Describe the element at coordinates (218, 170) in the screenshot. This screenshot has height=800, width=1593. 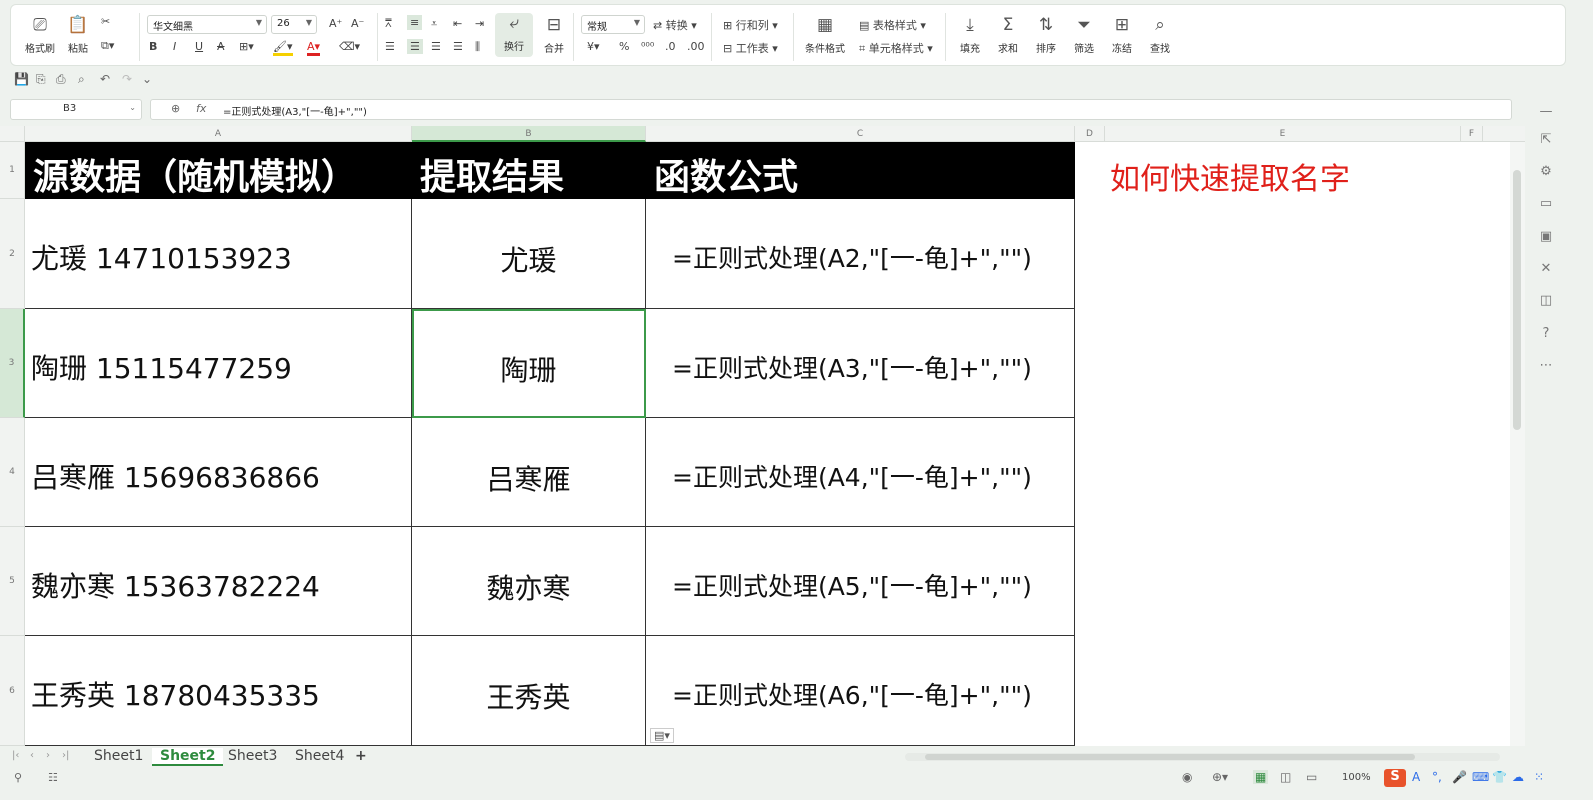
I see `header-cell-source: 源数据（随机模拟）` at that location.